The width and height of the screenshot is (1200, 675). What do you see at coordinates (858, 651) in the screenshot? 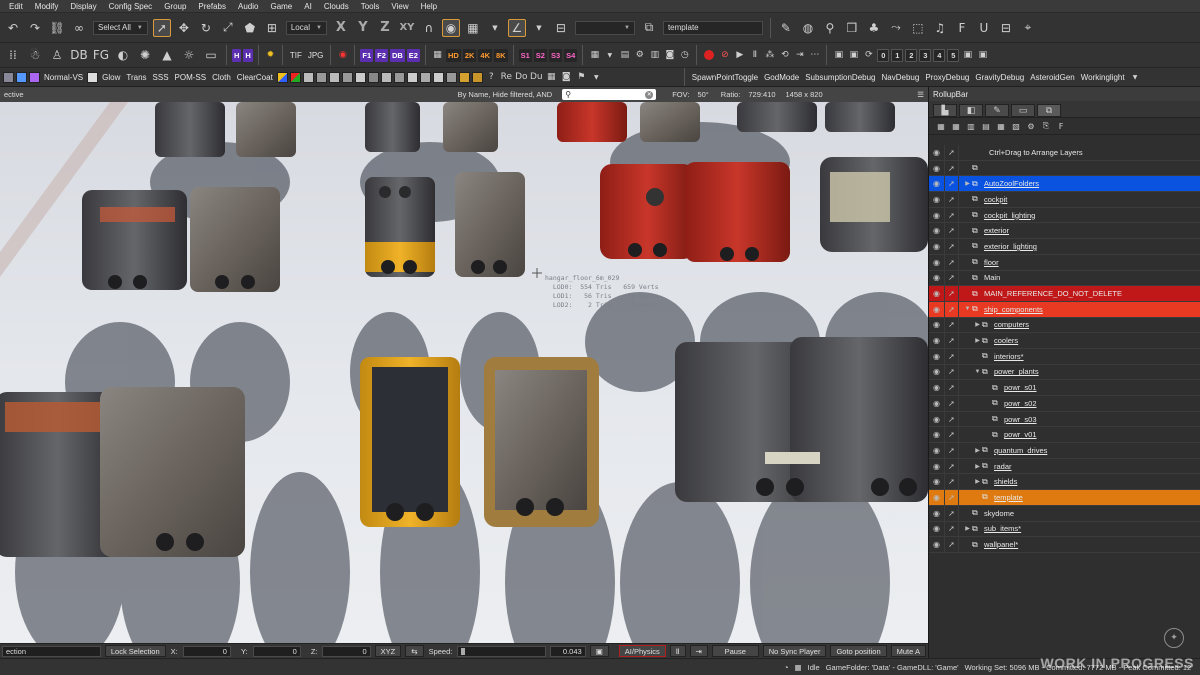
I see `goto-position-button: Goto position` at bounding box center [858, 651].